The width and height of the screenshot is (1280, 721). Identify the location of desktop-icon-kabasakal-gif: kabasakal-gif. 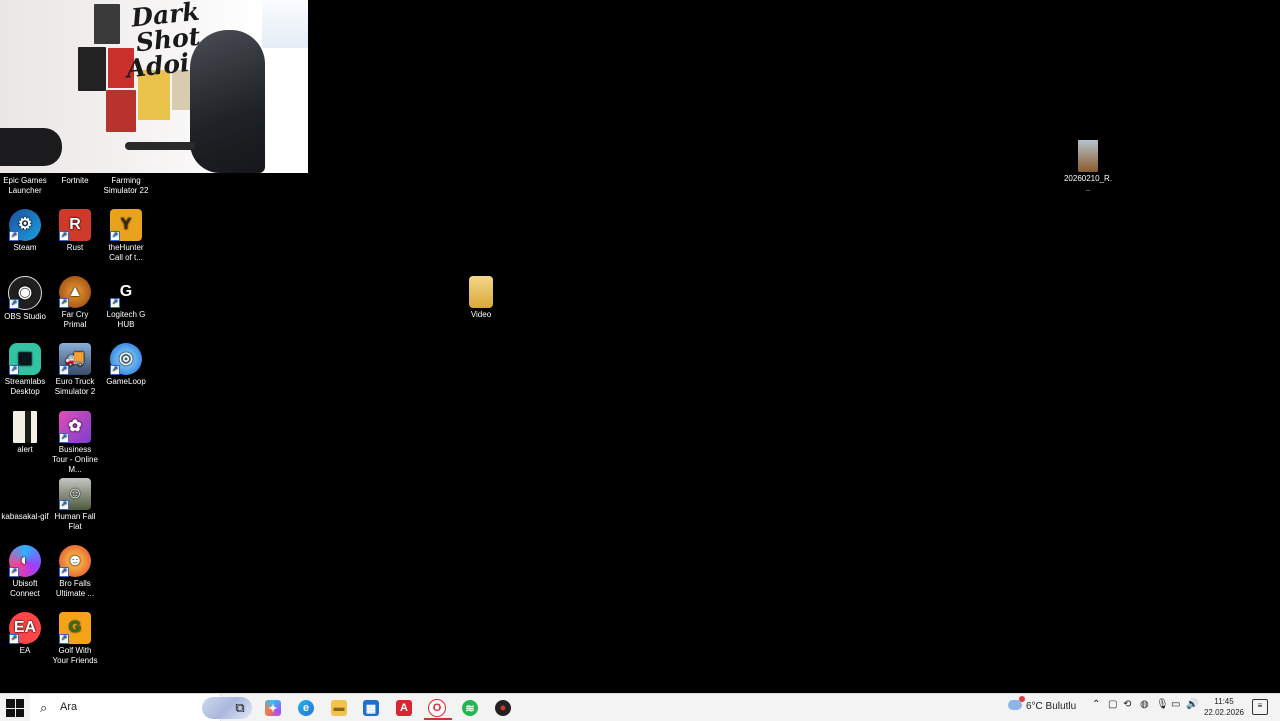
(25, 517).